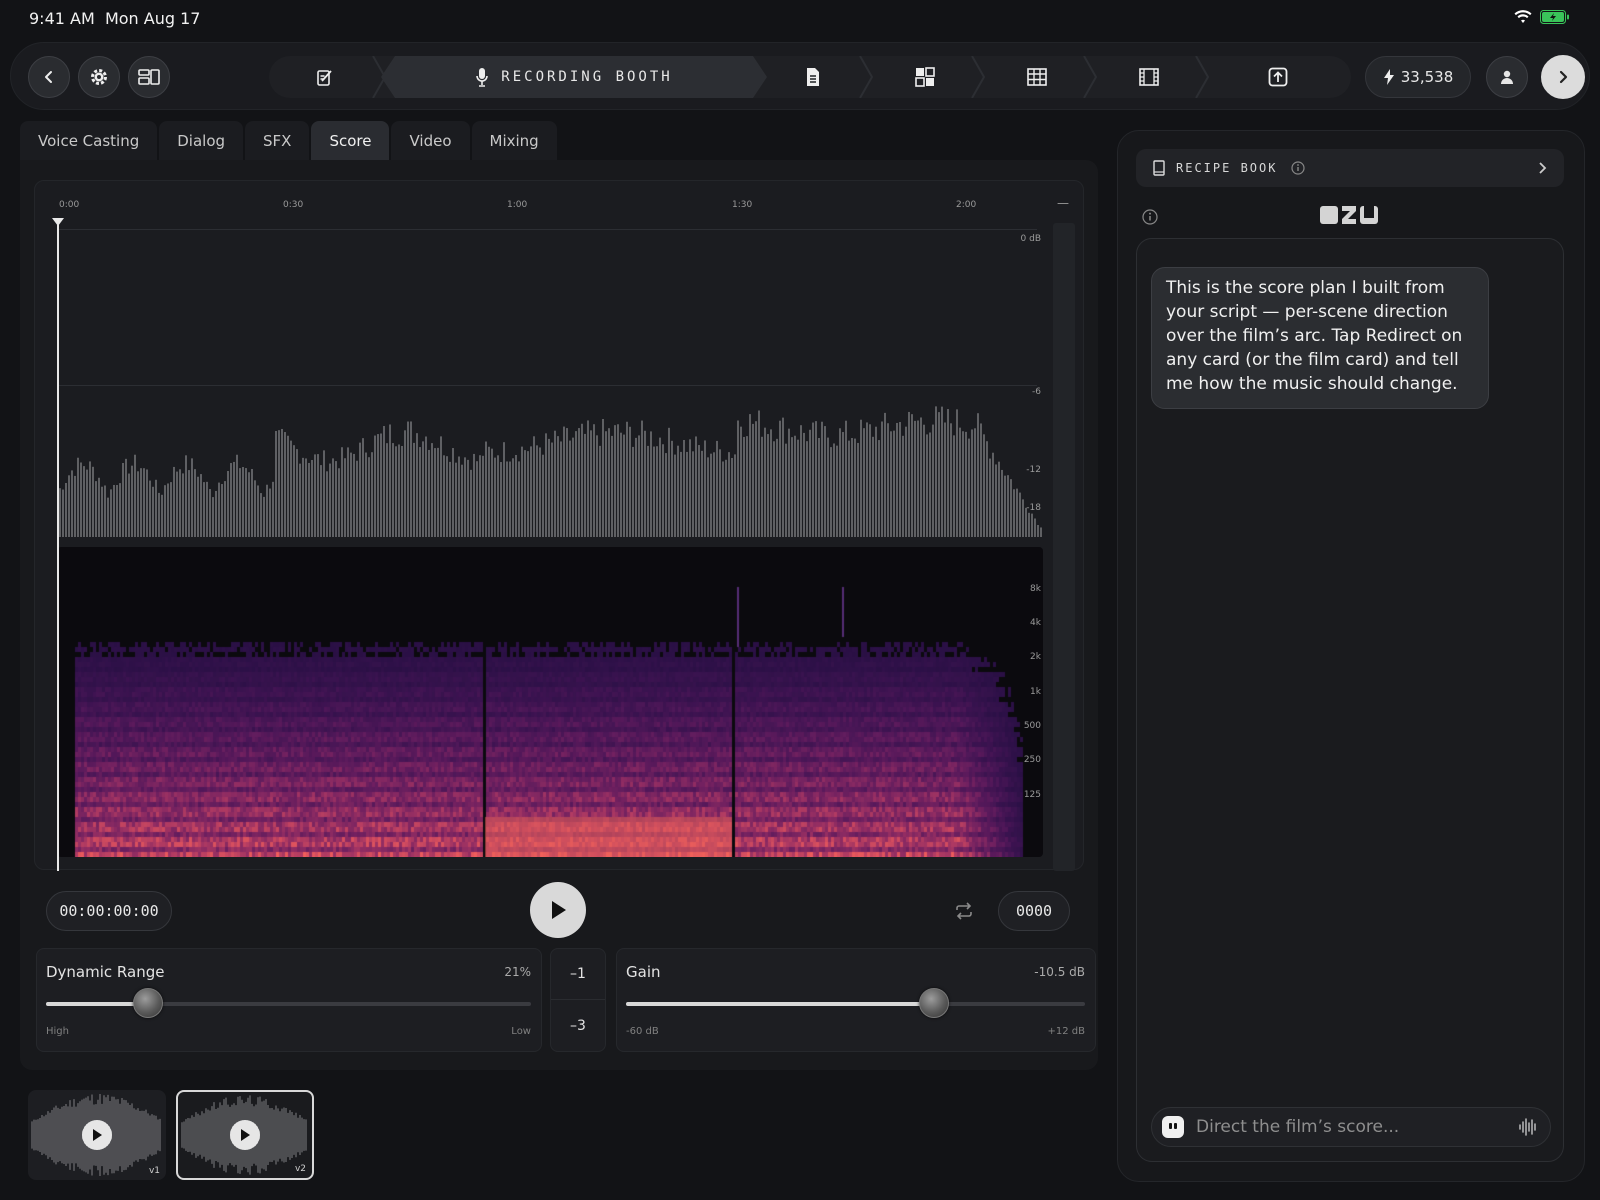 The width and height of the screenshot is (1600, 1200). What do you see at coordinates (1034, 911) in the screenshot?
I see `frame-counter: 0000` at bounding box center [1034, 911].